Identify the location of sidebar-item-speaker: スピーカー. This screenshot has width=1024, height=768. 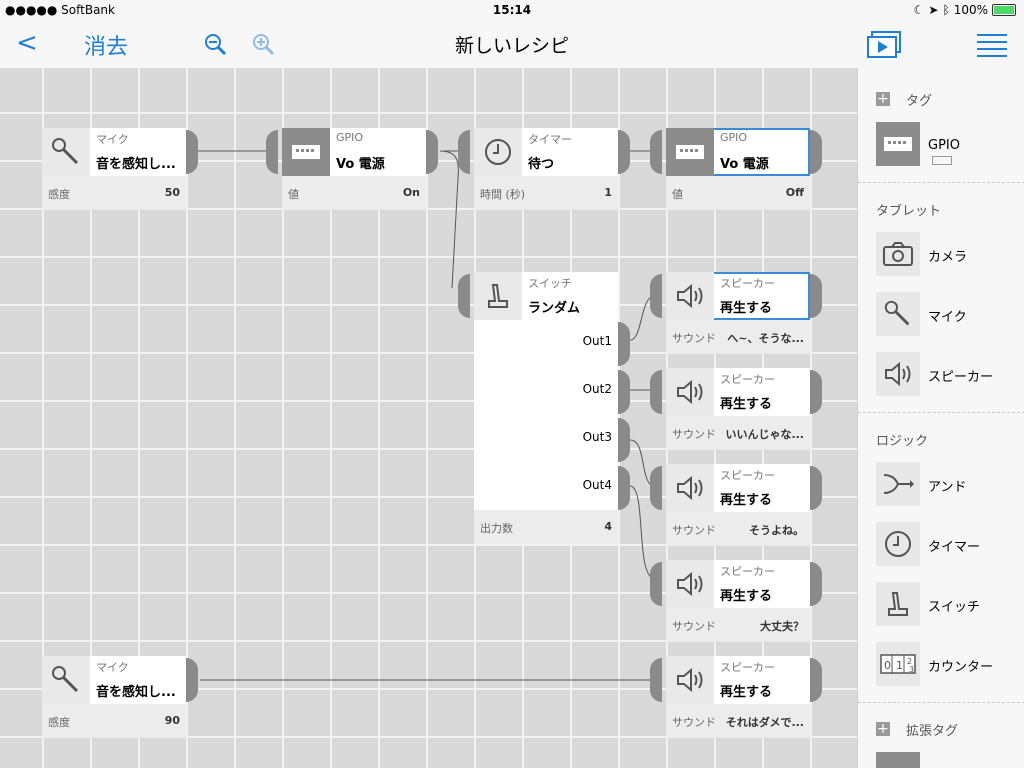
(950, 374).